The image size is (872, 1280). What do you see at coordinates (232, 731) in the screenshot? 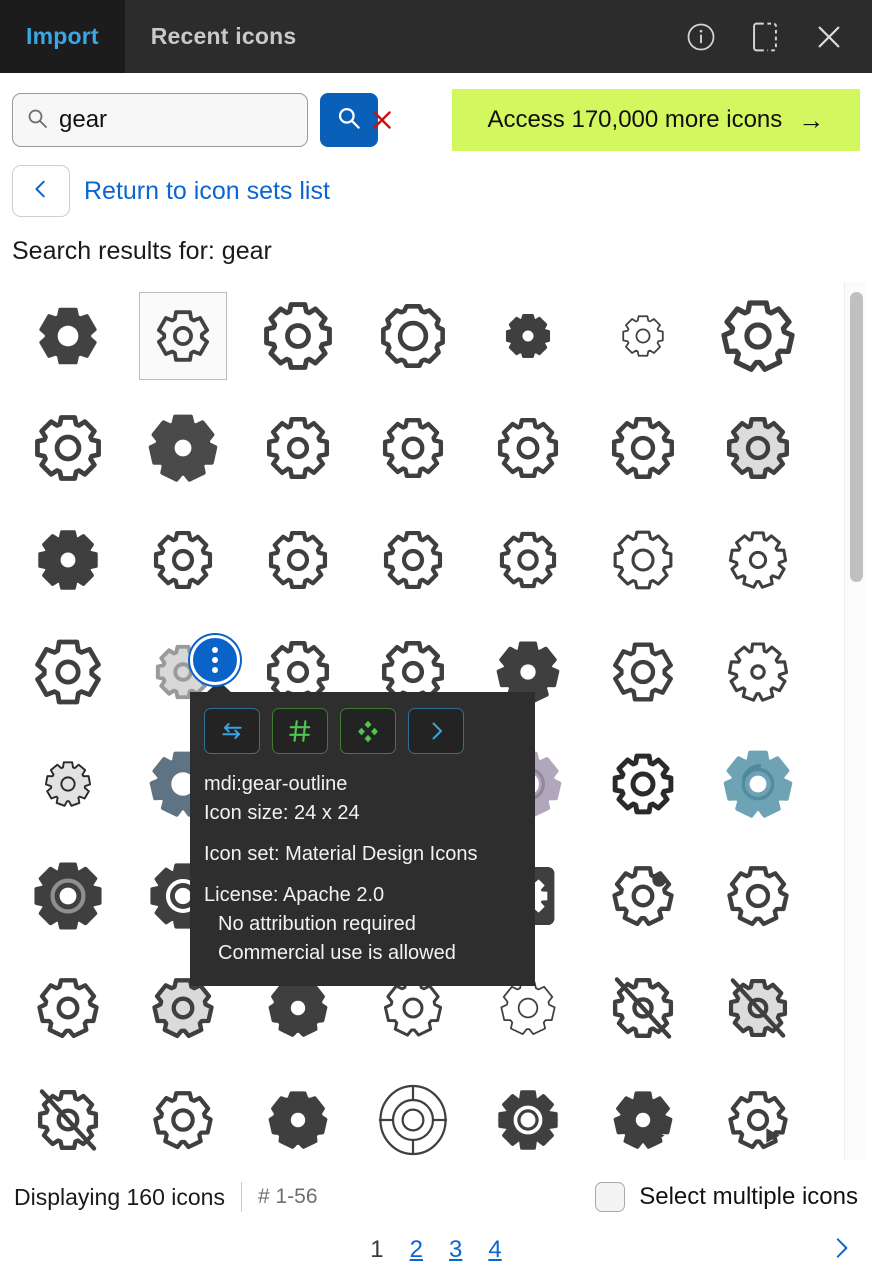
I see `swap-arrows-icon` at bounding box center [232, 731].